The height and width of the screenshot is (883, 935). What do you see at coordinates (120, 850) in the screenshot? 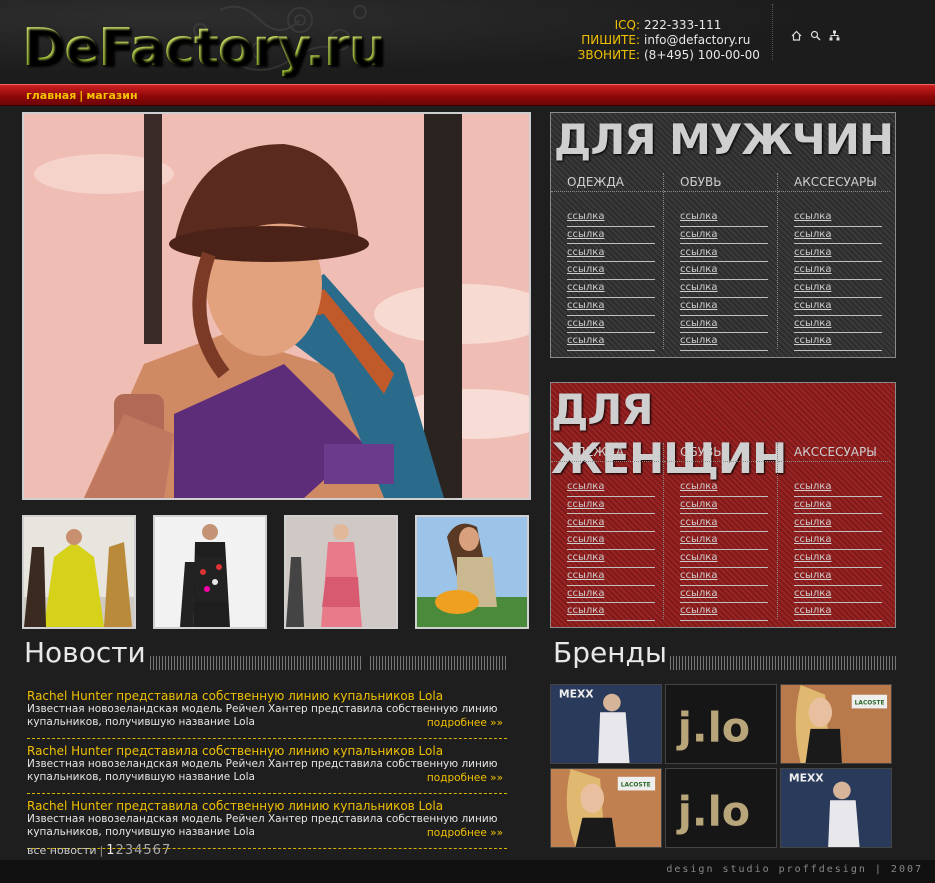
I see `page-link: 2` at bounding box center [120, 850].